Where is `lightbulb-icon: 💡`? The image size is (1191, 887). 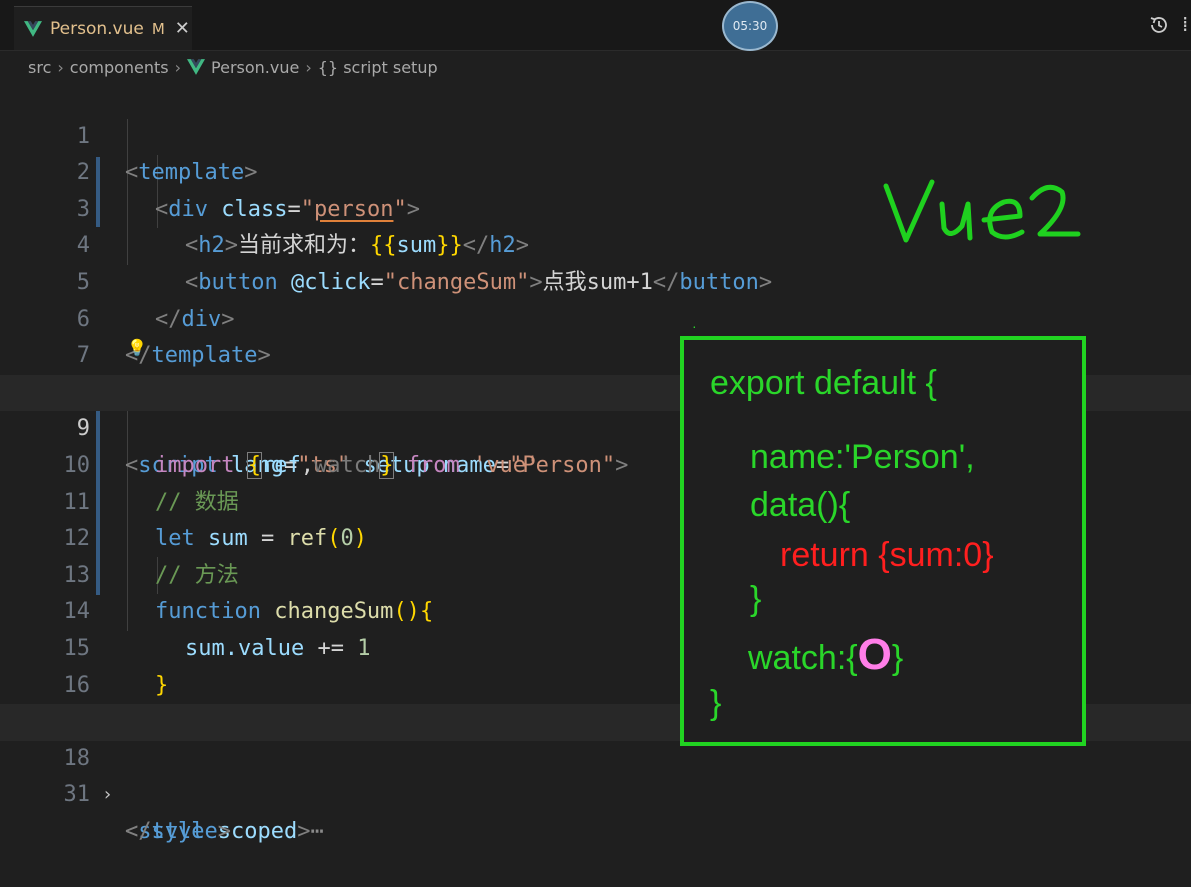 lightbulb-icon: 💡 is located at coordinates (137, 348).